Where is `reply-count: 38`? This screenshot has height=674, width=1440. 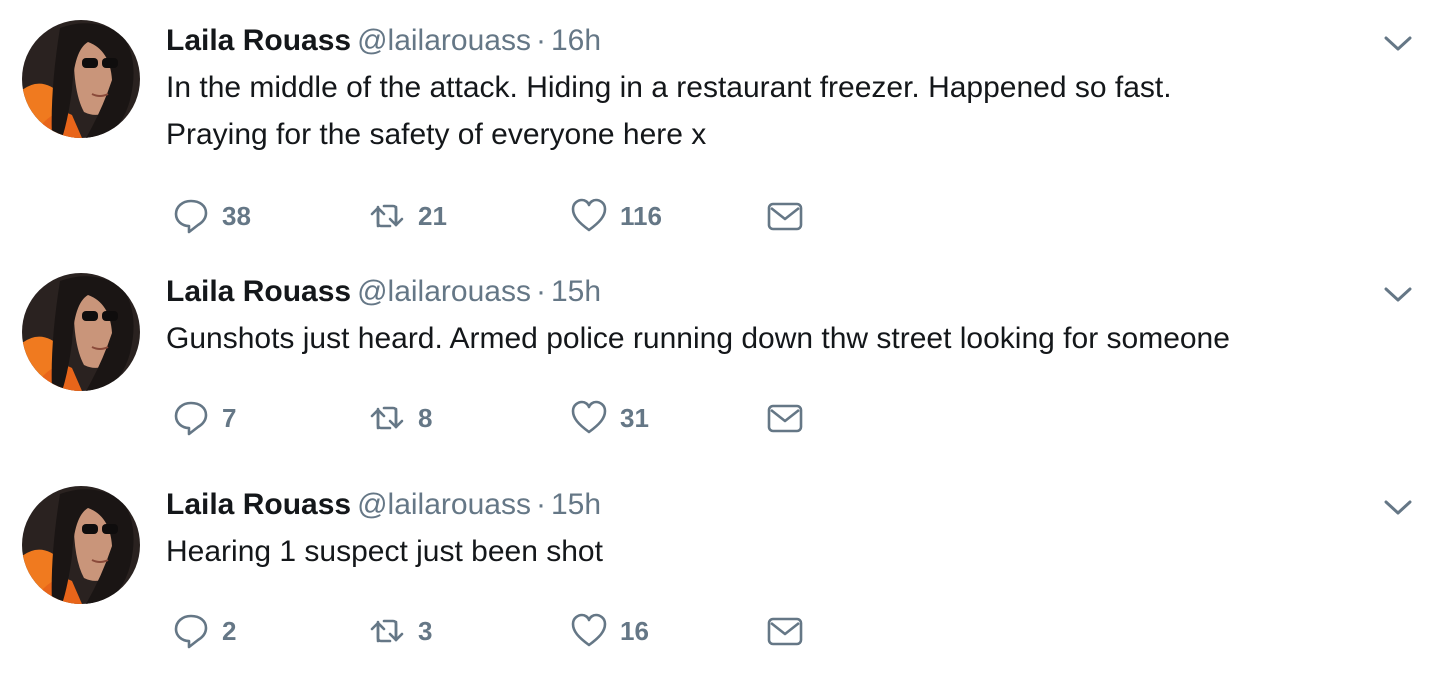
reply-count: 38 is located at coordinates (236, 215).